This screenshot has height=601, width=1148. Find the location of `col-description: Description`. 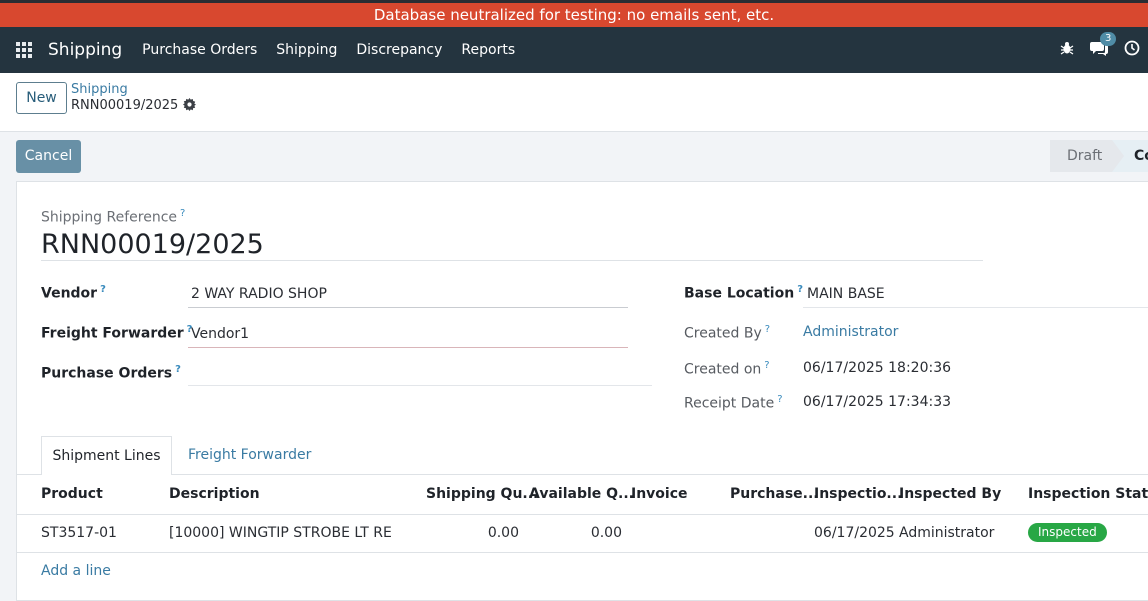

col-description: Description is located at coordinates (214, 494).